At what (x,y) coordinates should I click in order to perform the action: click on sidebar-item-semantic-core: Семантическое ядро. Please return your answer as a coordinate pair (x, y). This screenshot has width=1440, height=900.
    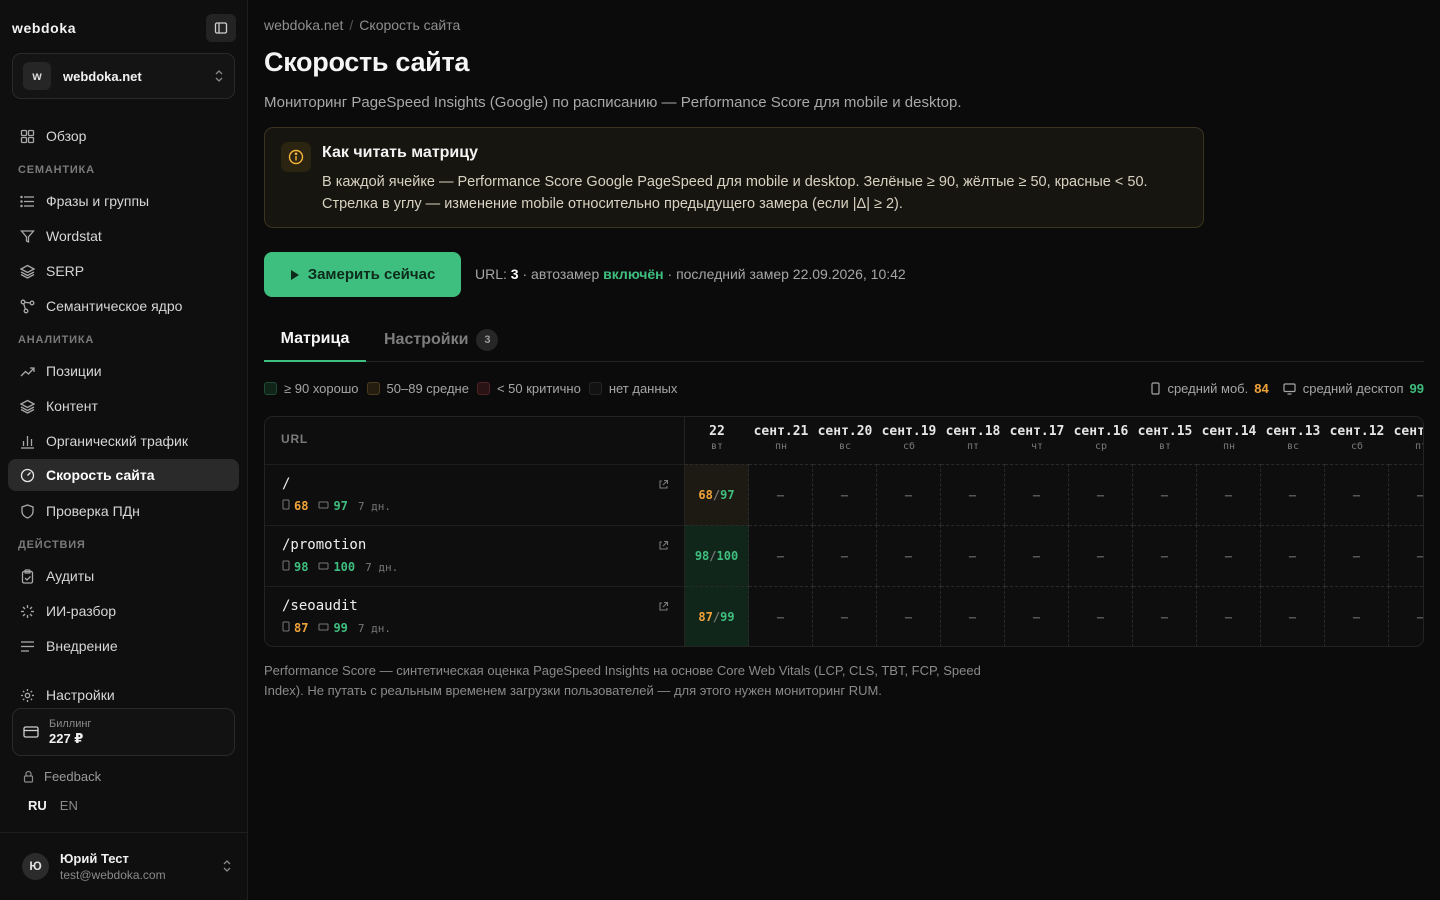
    Looking at the image, I should click on (123, 306).